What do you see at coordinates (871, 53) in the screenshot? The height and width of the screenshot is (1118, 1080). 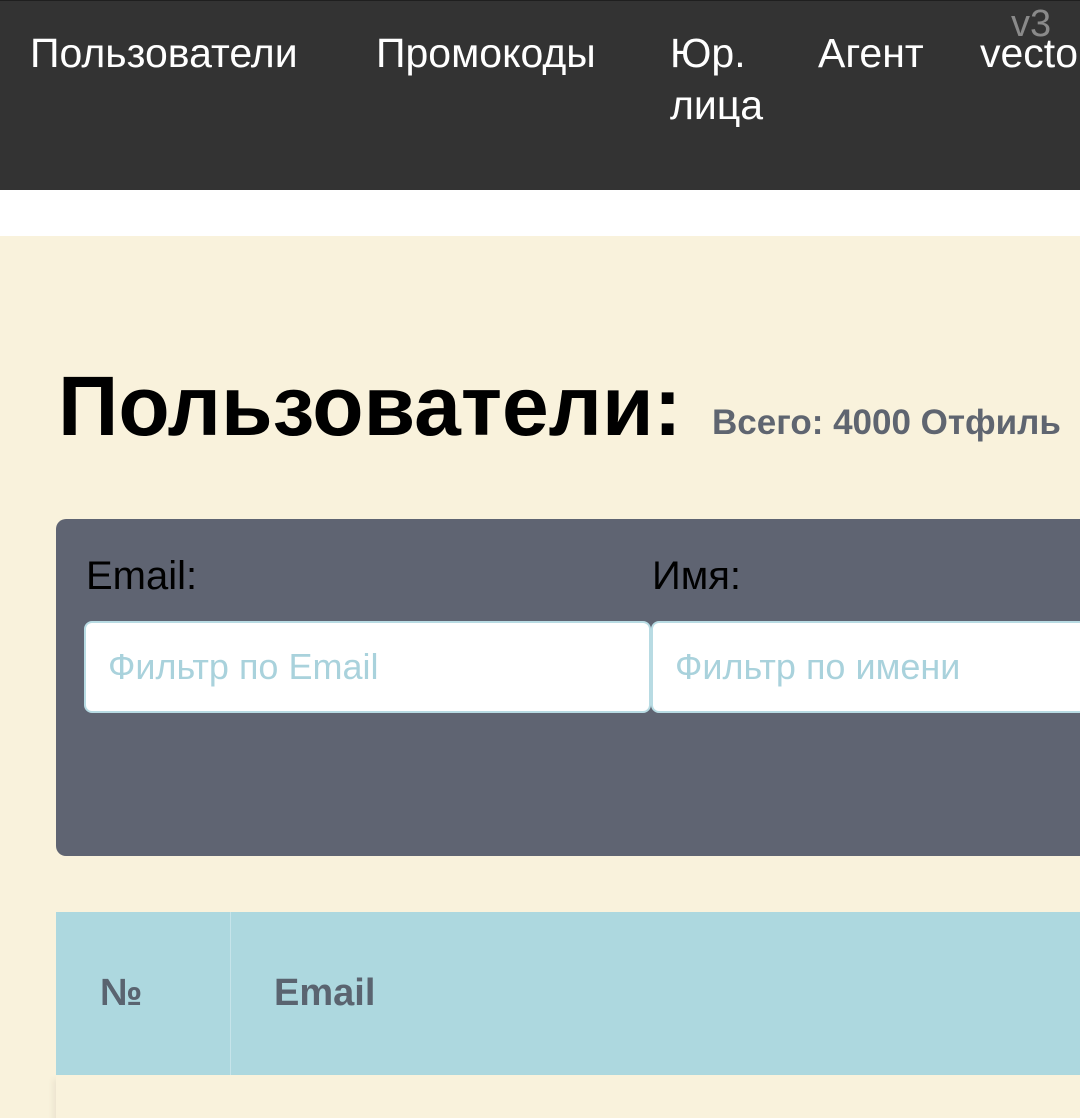 I see `nav-item-agent: Агент` at bounding box center [871, 53].